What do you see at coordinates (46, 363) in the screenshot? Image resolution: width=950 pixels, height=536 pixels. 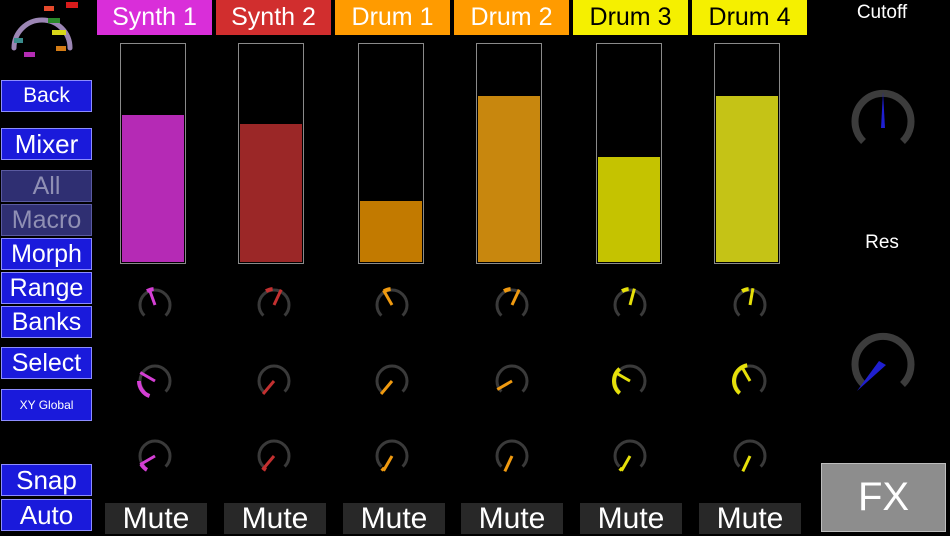 I see `select-button: Select` at bounding box center [46, 363].